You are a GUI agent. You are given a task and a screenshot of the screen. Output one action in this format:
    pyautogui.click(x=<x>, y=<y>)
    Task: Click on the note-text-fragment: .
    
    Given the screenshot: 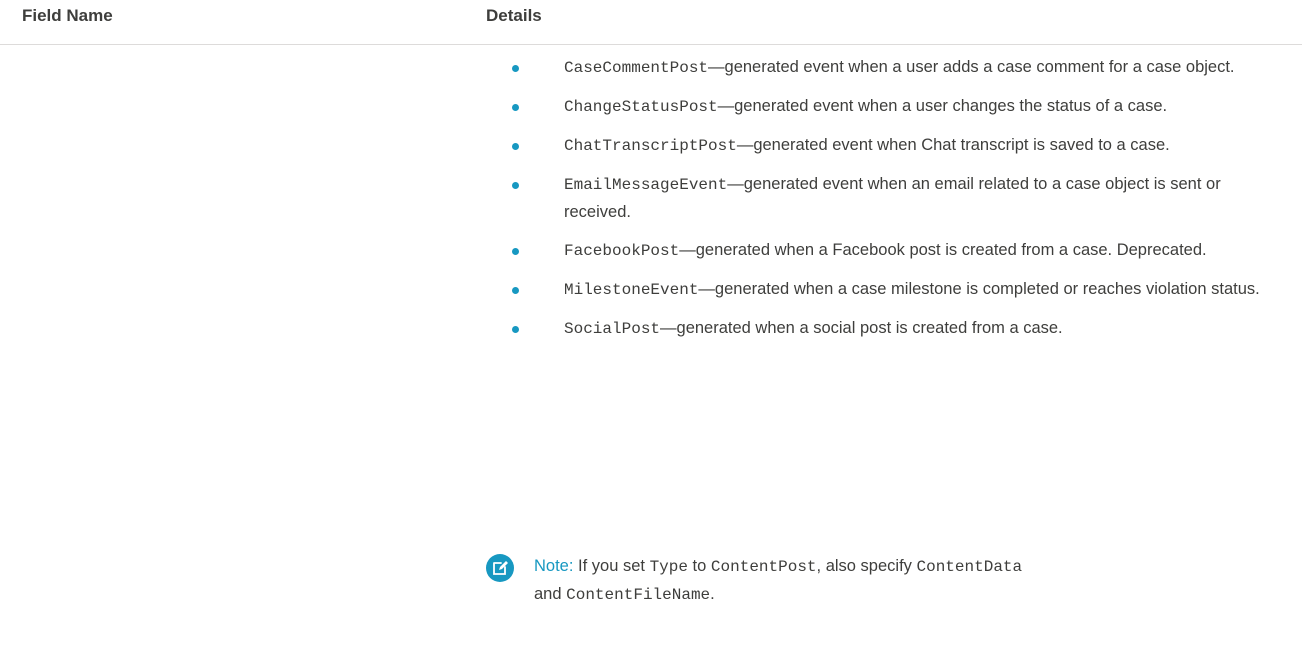 What is the action you would take?
    pyautogui.click(x=712, y=594)
    